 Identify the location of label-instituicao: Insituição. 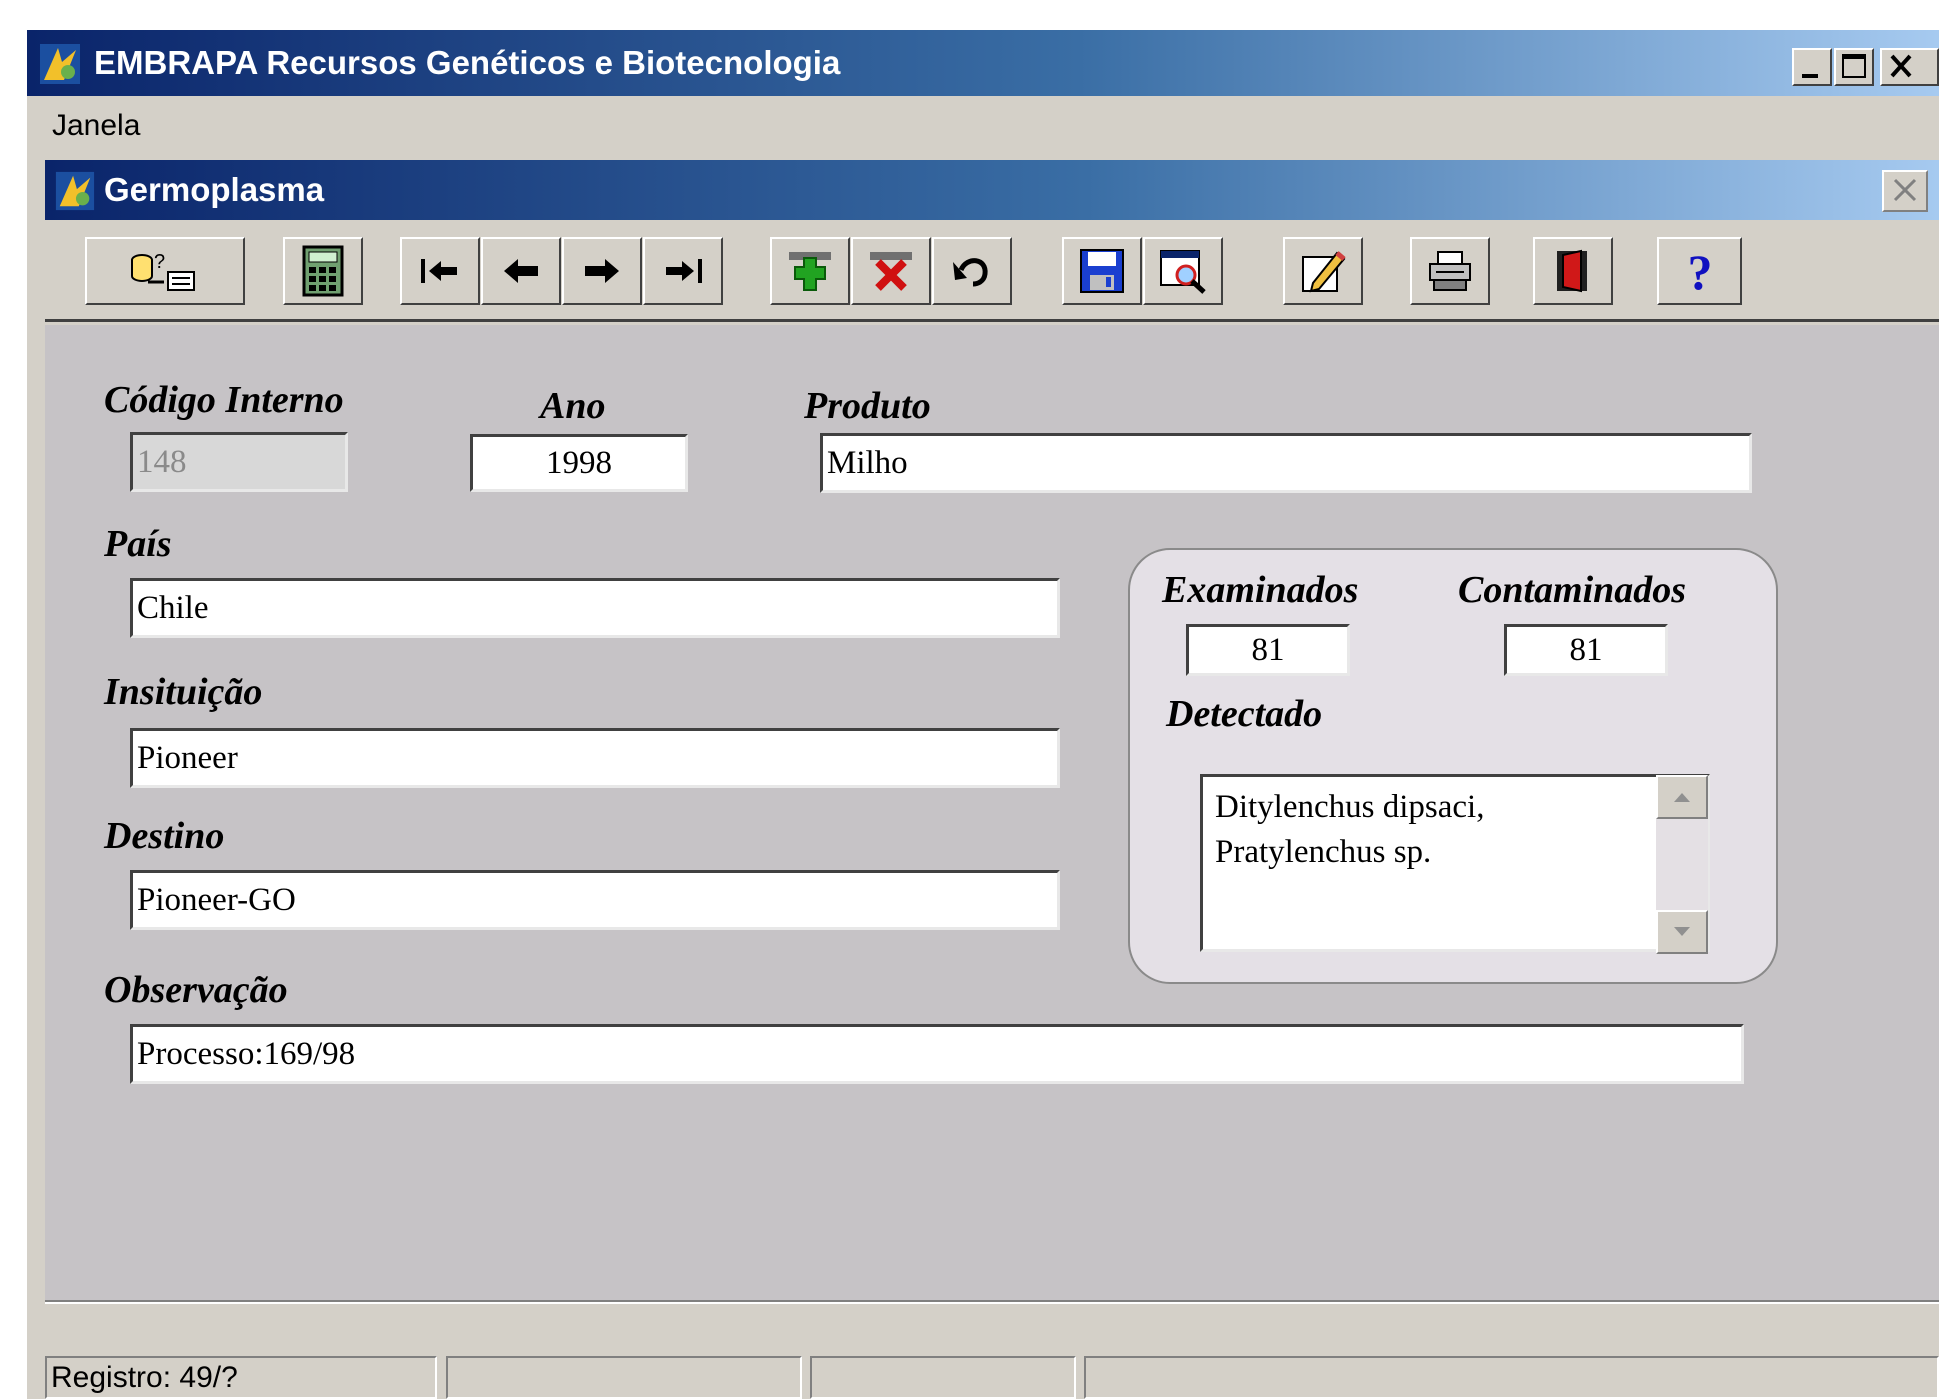
(183, 692).